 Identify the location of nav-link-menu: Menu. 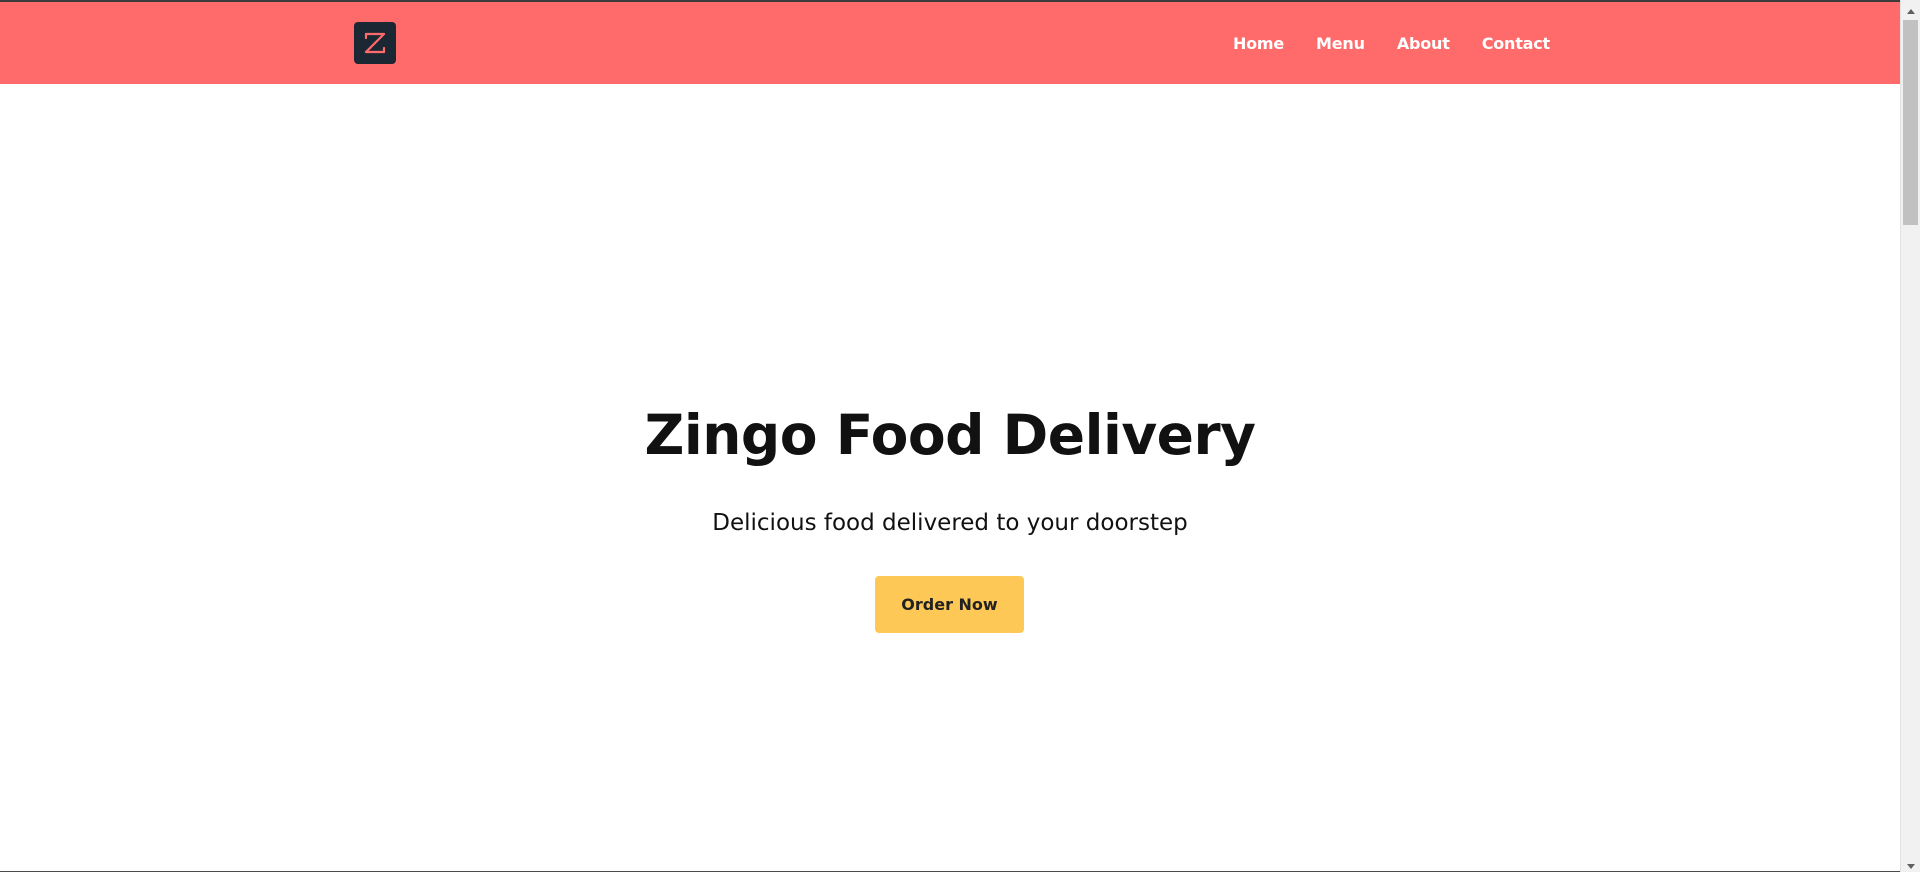
(1340, 43).